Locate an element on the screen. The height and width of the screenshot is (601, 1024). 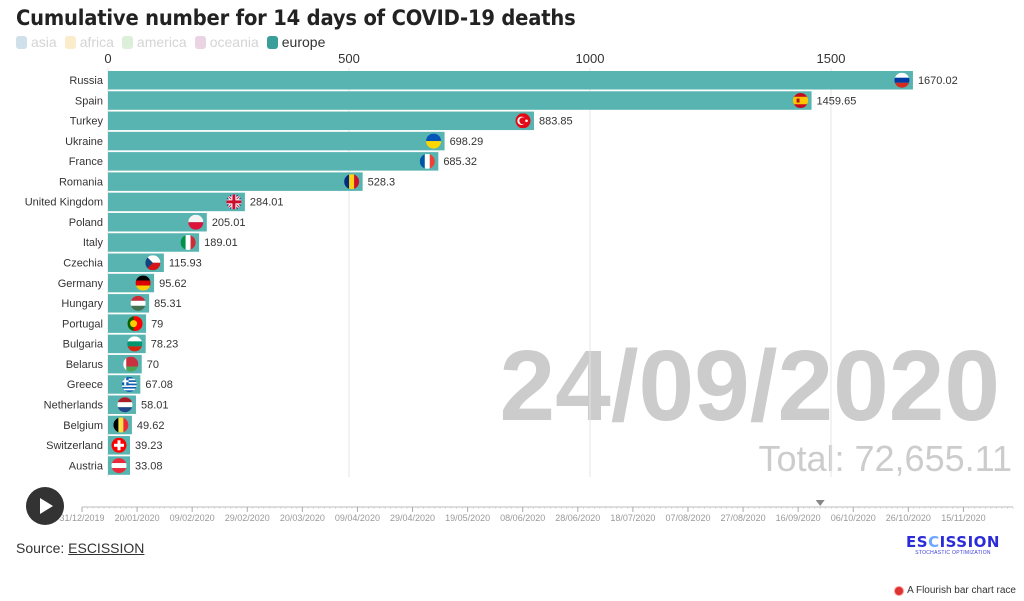
play-button is located at coordinates (45, 506).